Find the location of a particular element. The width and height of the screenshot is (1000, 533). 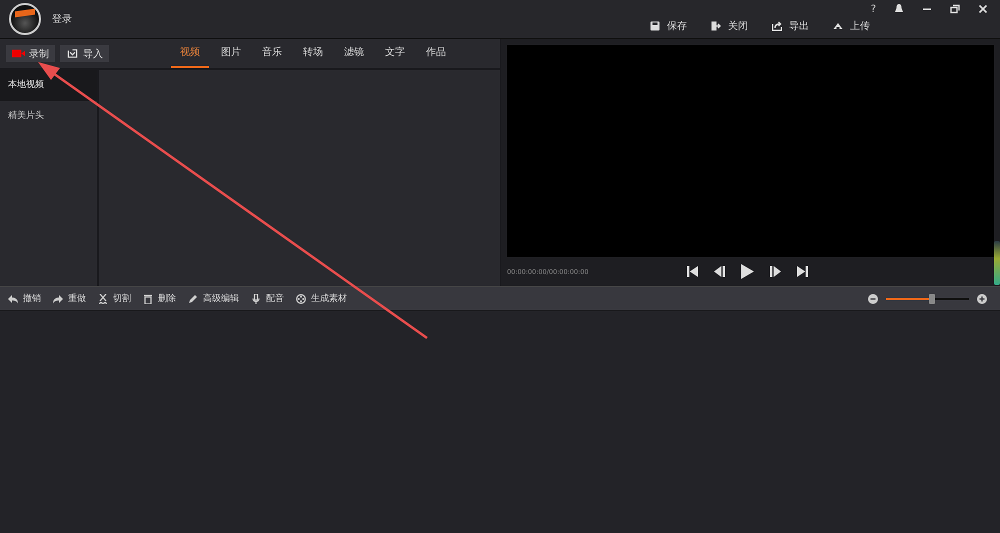

toolbar-button: 导出 is located at coordinates (790, 26).